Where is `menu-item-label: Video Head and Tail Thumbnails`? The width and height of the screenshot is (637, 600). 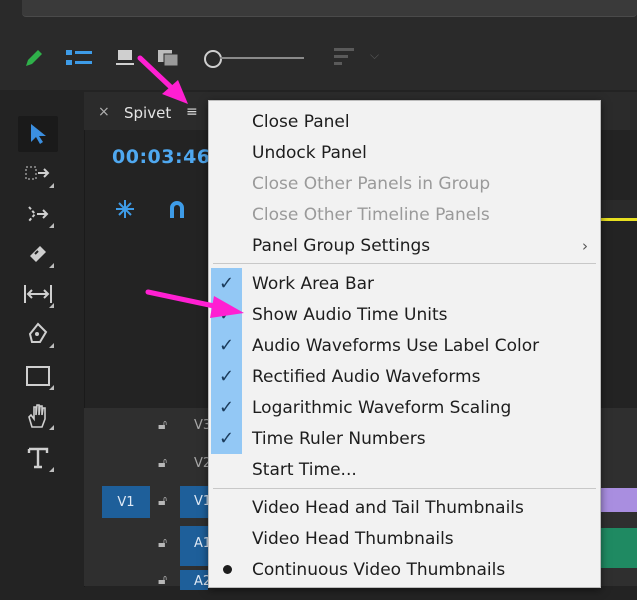 menu-item-label: Video Head and Tail Thumbnails is located at coordinates (388, 507).